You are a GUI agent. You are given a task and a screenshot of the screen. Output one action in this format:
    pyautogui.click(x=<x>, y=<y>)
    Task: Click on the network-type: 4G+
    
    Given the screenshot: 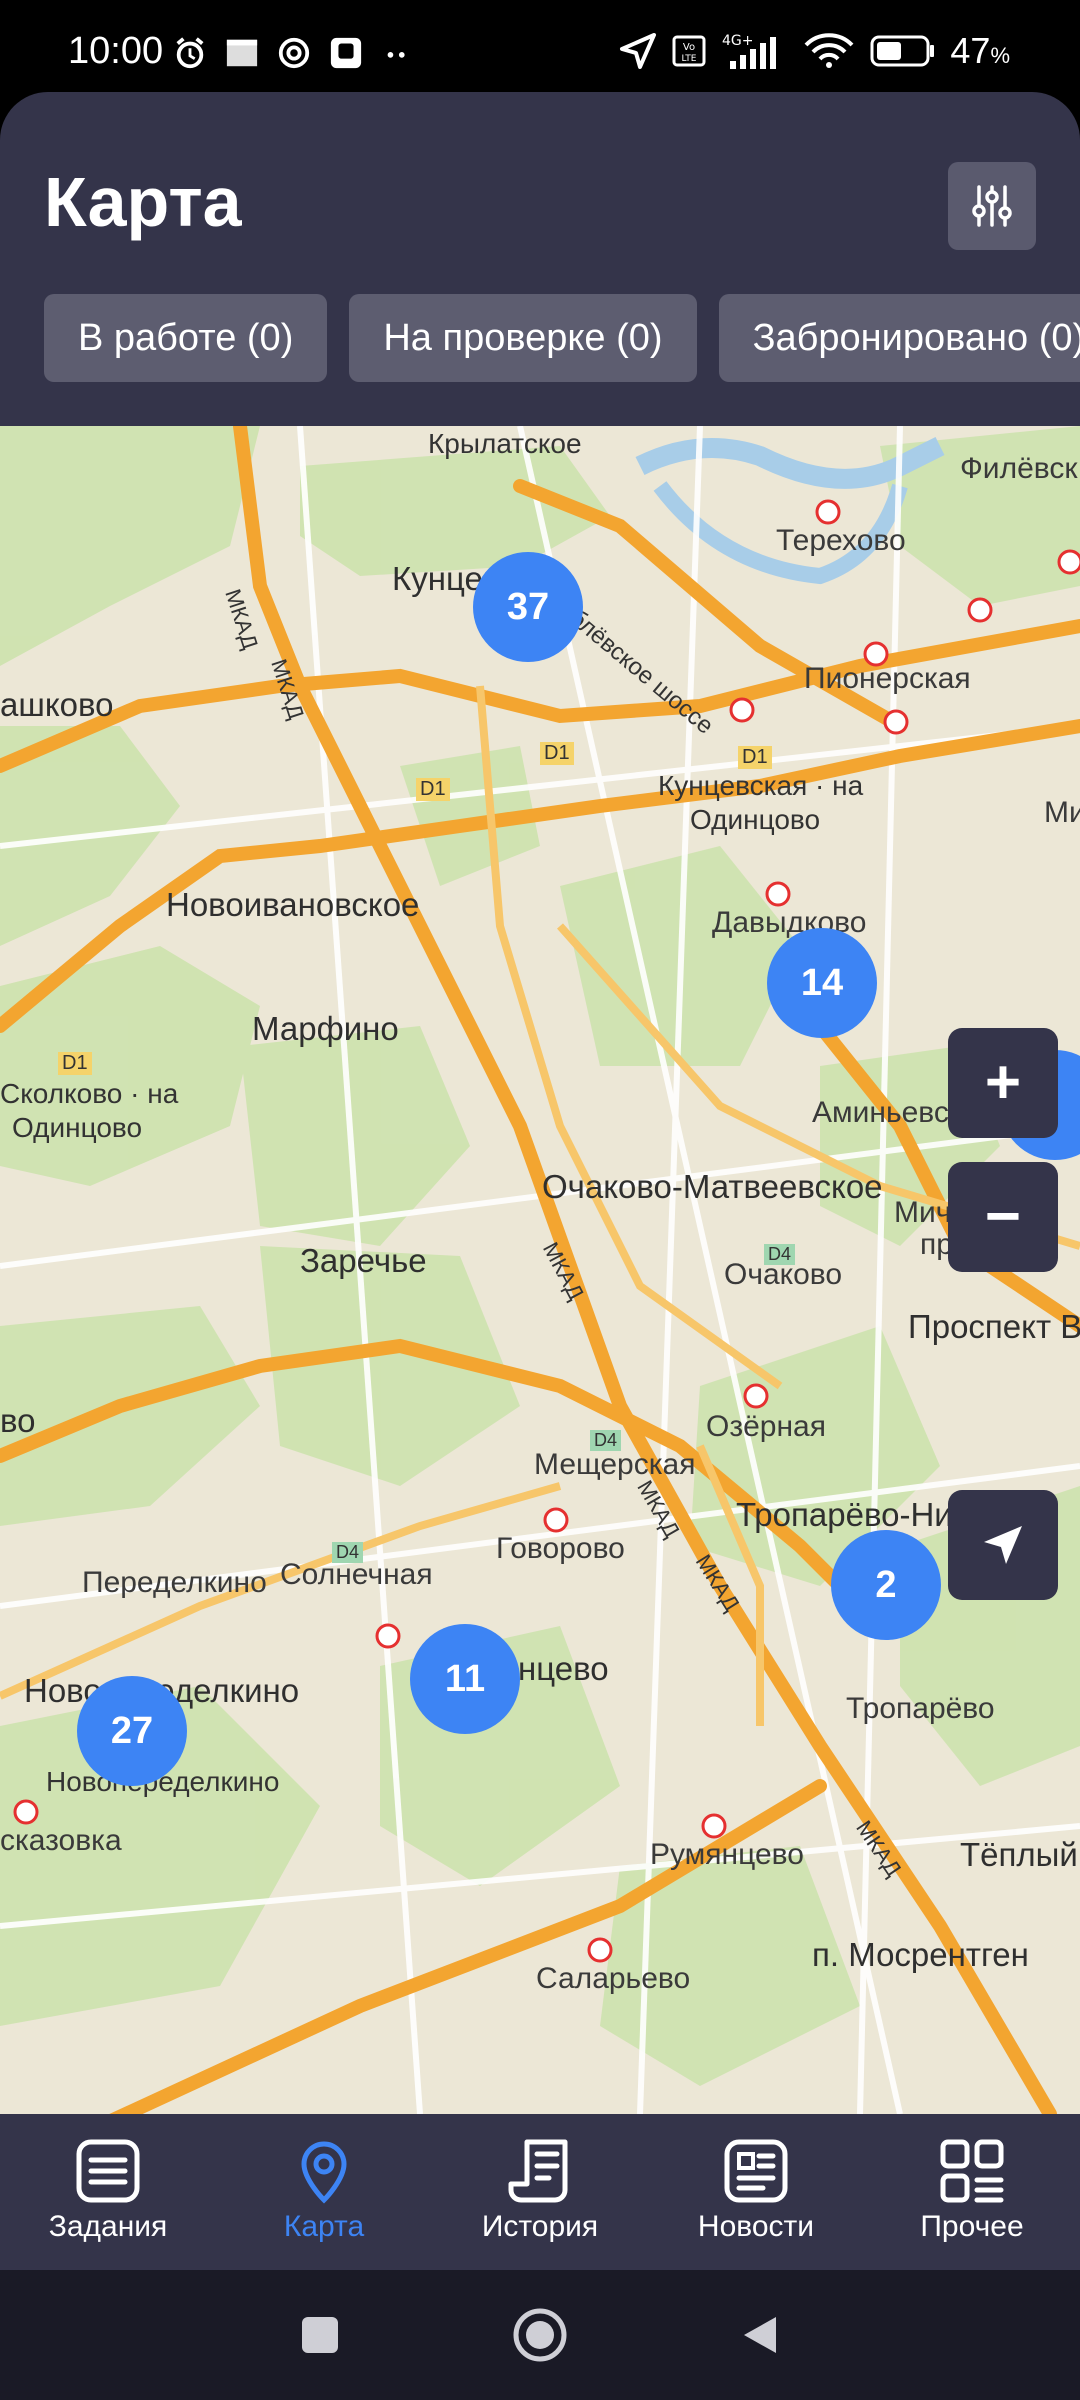 What is the action you would take?
    pyautogui.click(x=738, y=41)
    